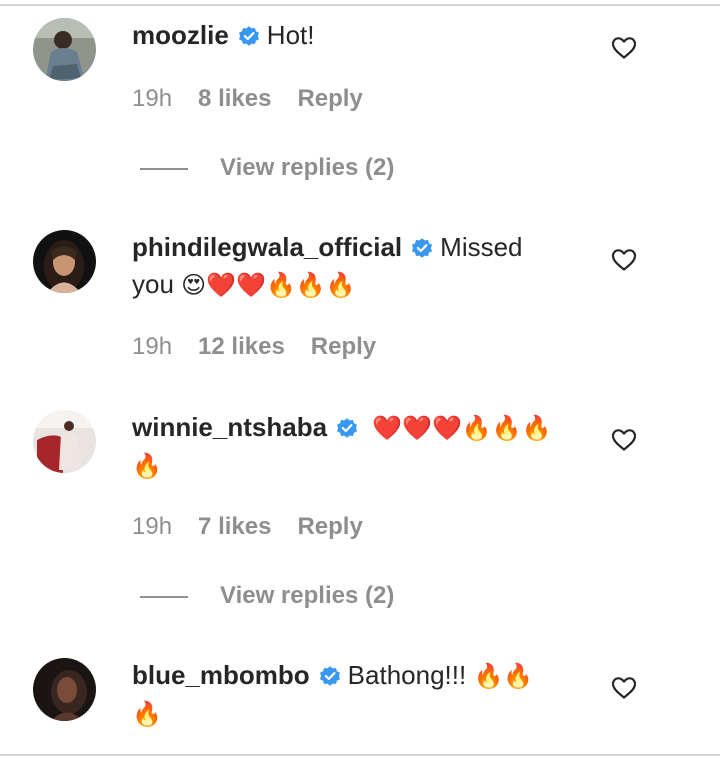 Image resolution: width=720 pixels, height=759 pixels. I want to click on username: phindilegwala_official, so click(267, 247).